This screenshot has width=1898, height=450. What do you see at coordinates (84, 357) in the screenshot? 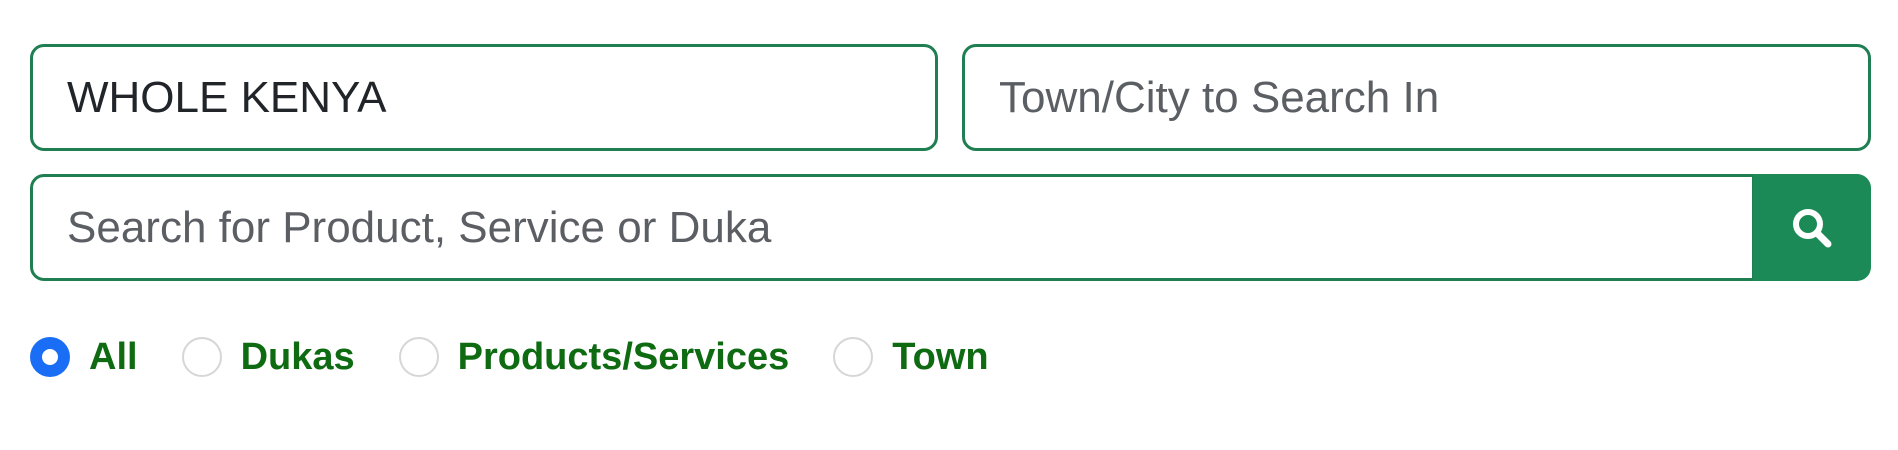
I see `radio-all: All` at bounding box center [84, 357].